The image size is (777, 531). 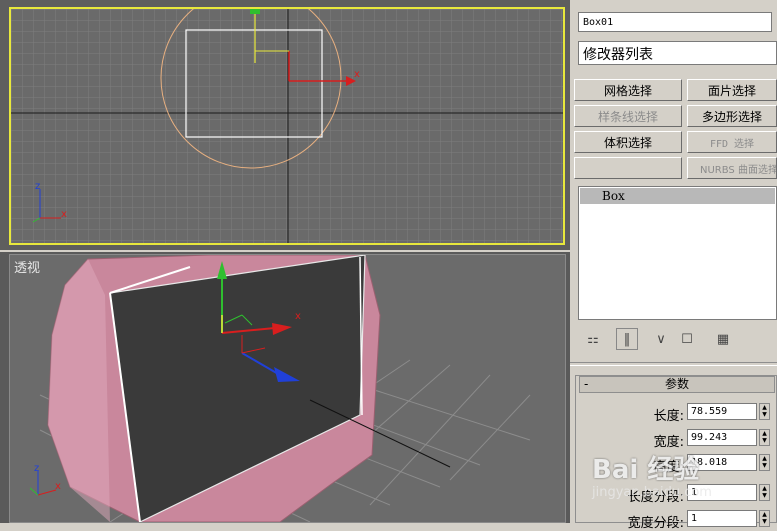 I want to click on width-input, so click(x=722, y=437).